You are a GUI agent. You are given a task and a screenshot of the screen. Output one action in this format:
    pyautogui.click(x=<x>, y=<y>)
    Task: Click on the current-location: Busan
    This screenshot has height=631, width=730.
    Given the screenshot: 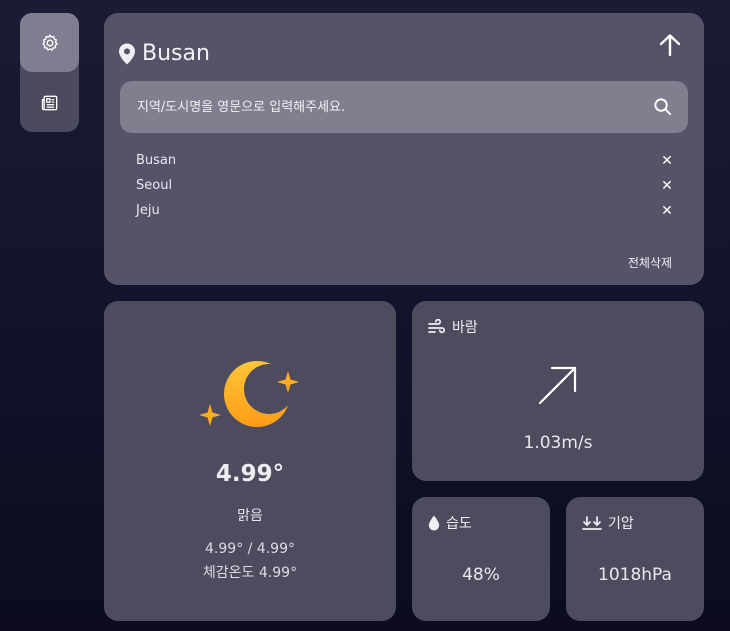 What is the action you would take?
    pyautogui.click(x=164, y=53)
    